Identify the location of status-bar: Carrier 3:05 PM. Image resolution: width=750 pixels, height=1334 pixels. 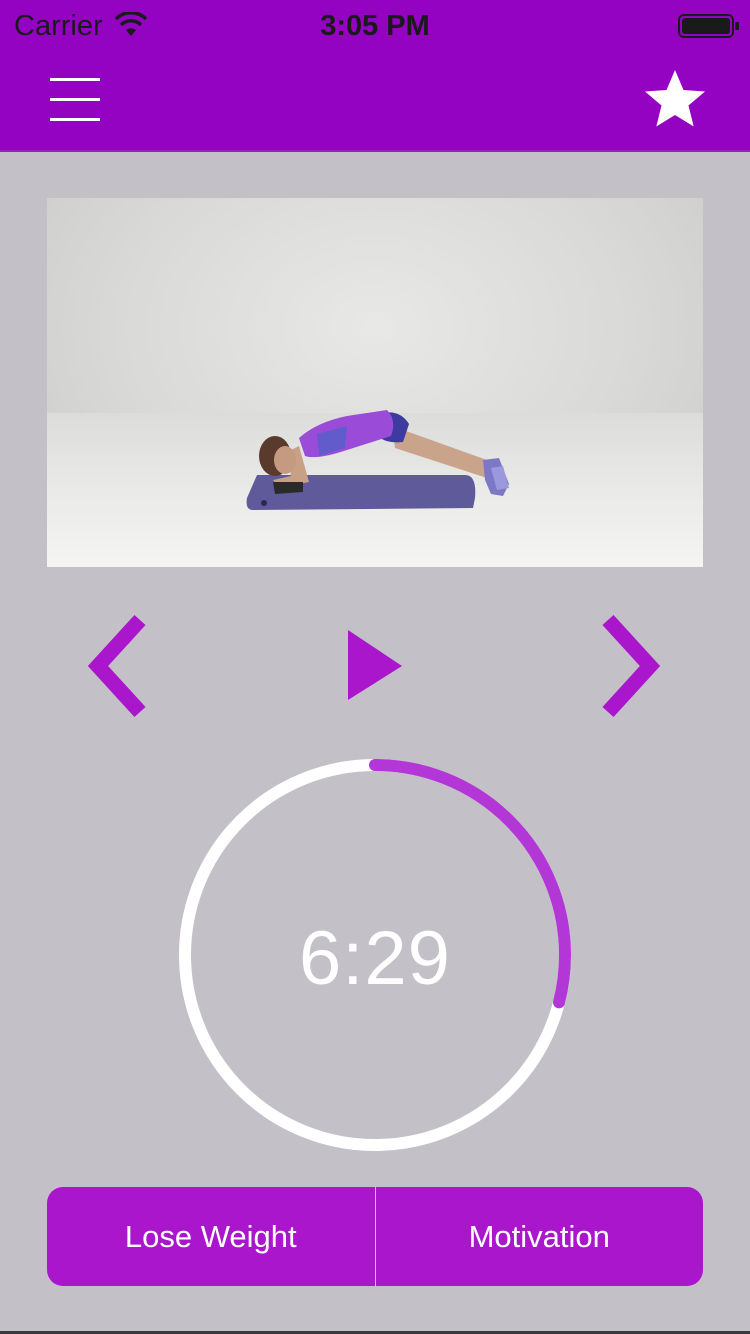
(375, 26).